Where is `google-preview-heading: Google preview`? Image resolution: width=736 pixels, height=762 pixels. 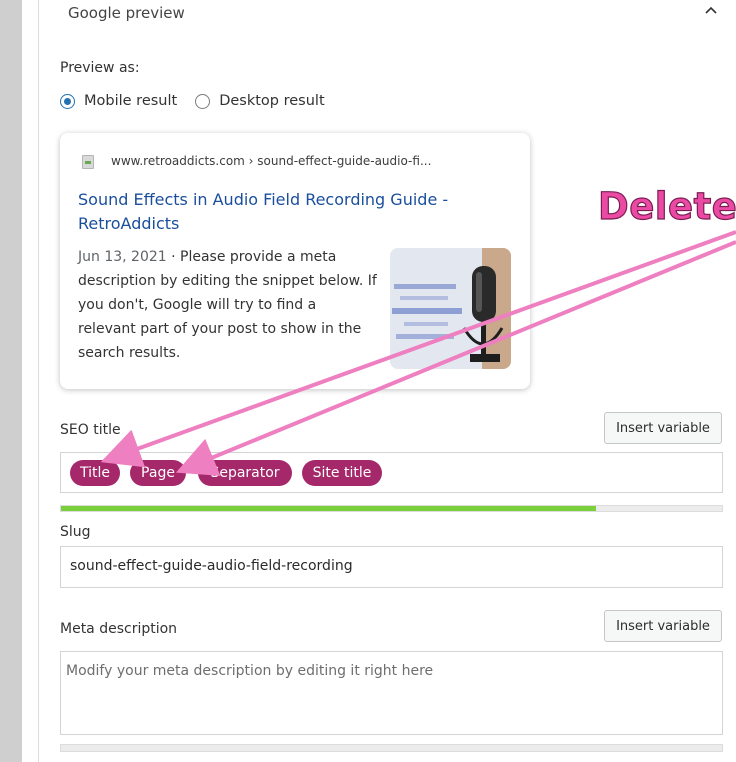 google-preview-heading: Google preview is located at coordinates (126, 13).